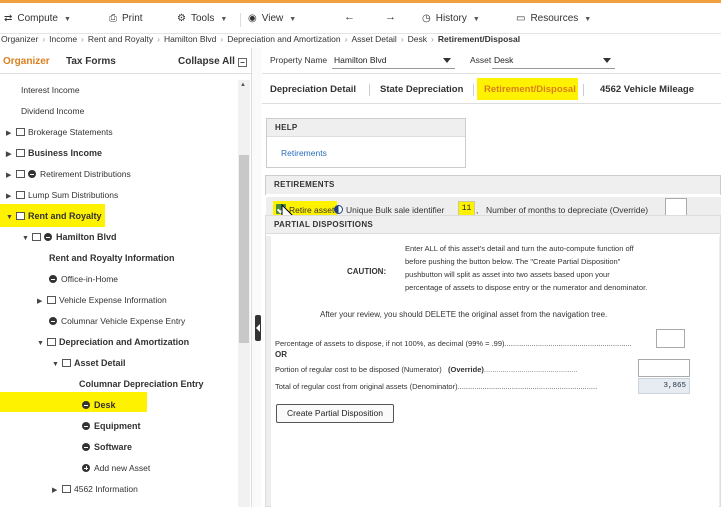  I want to click on tree-item-office-in-home: Office-in-Home, so click(83, 279).